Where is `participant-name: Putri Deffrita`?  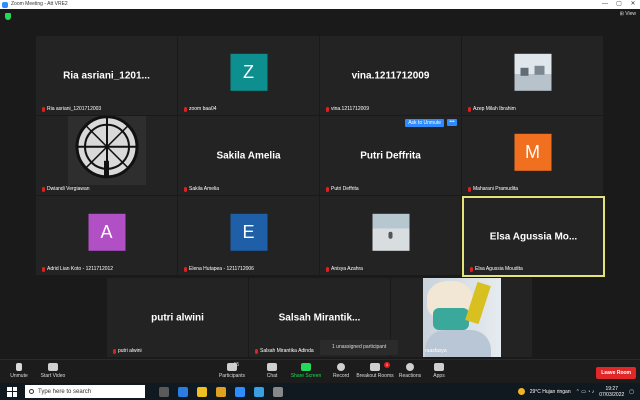 participant-name: Putri Deffrita is located at coordinates (390, 155).